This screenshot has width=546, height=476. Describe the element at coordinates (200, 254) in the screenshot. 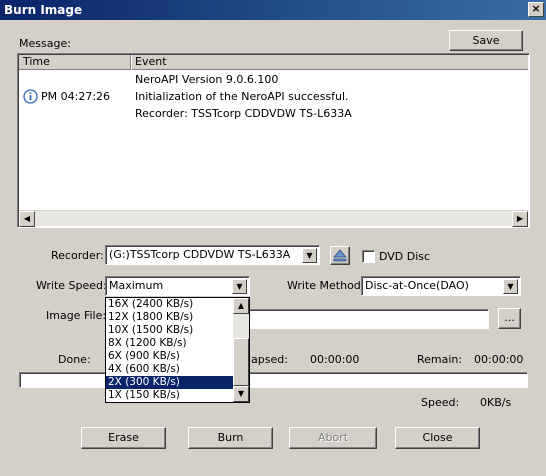

I see `recorder-value: (G:)TSSTcorp CDDVDW TS-L633A` at that location.